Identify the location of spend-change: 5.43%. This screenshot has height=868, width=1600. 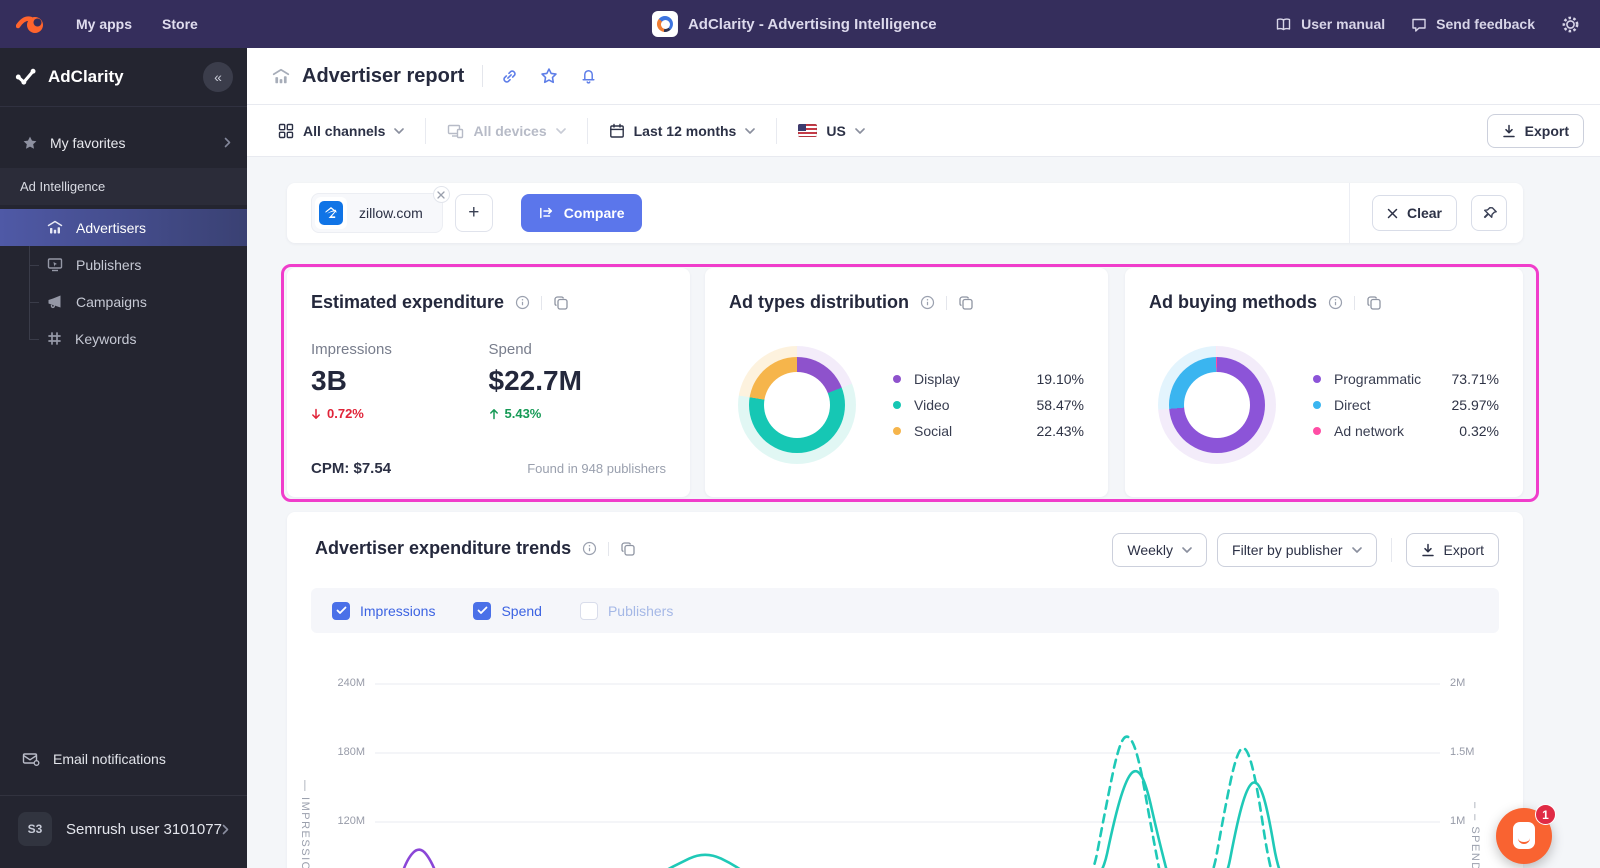
(578, 413).